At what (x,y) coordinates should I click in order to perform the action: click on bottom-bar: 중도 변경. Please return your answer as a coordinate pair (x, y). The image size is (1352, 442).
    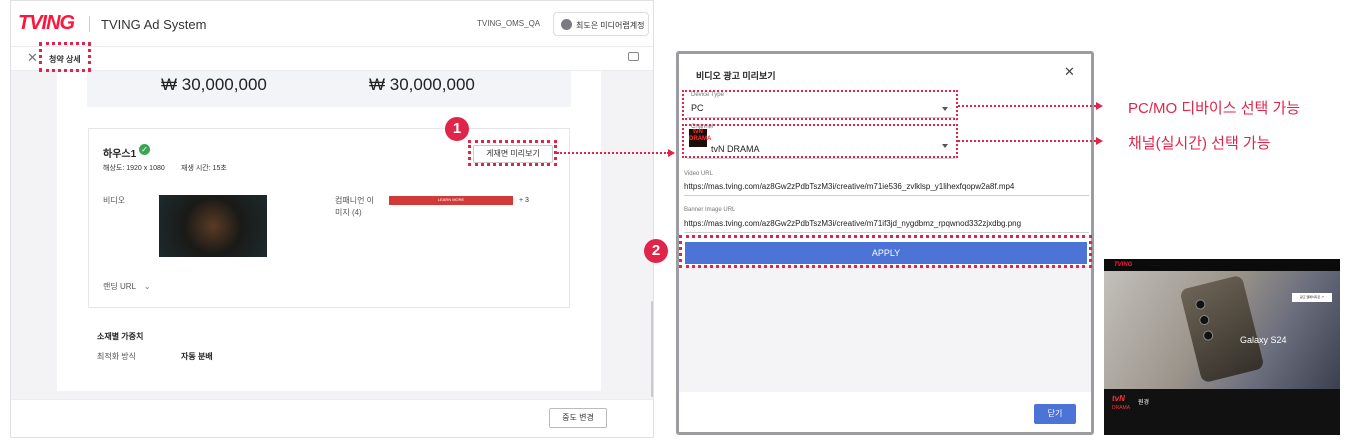
    Looking at the image, I should click on (332, 418).